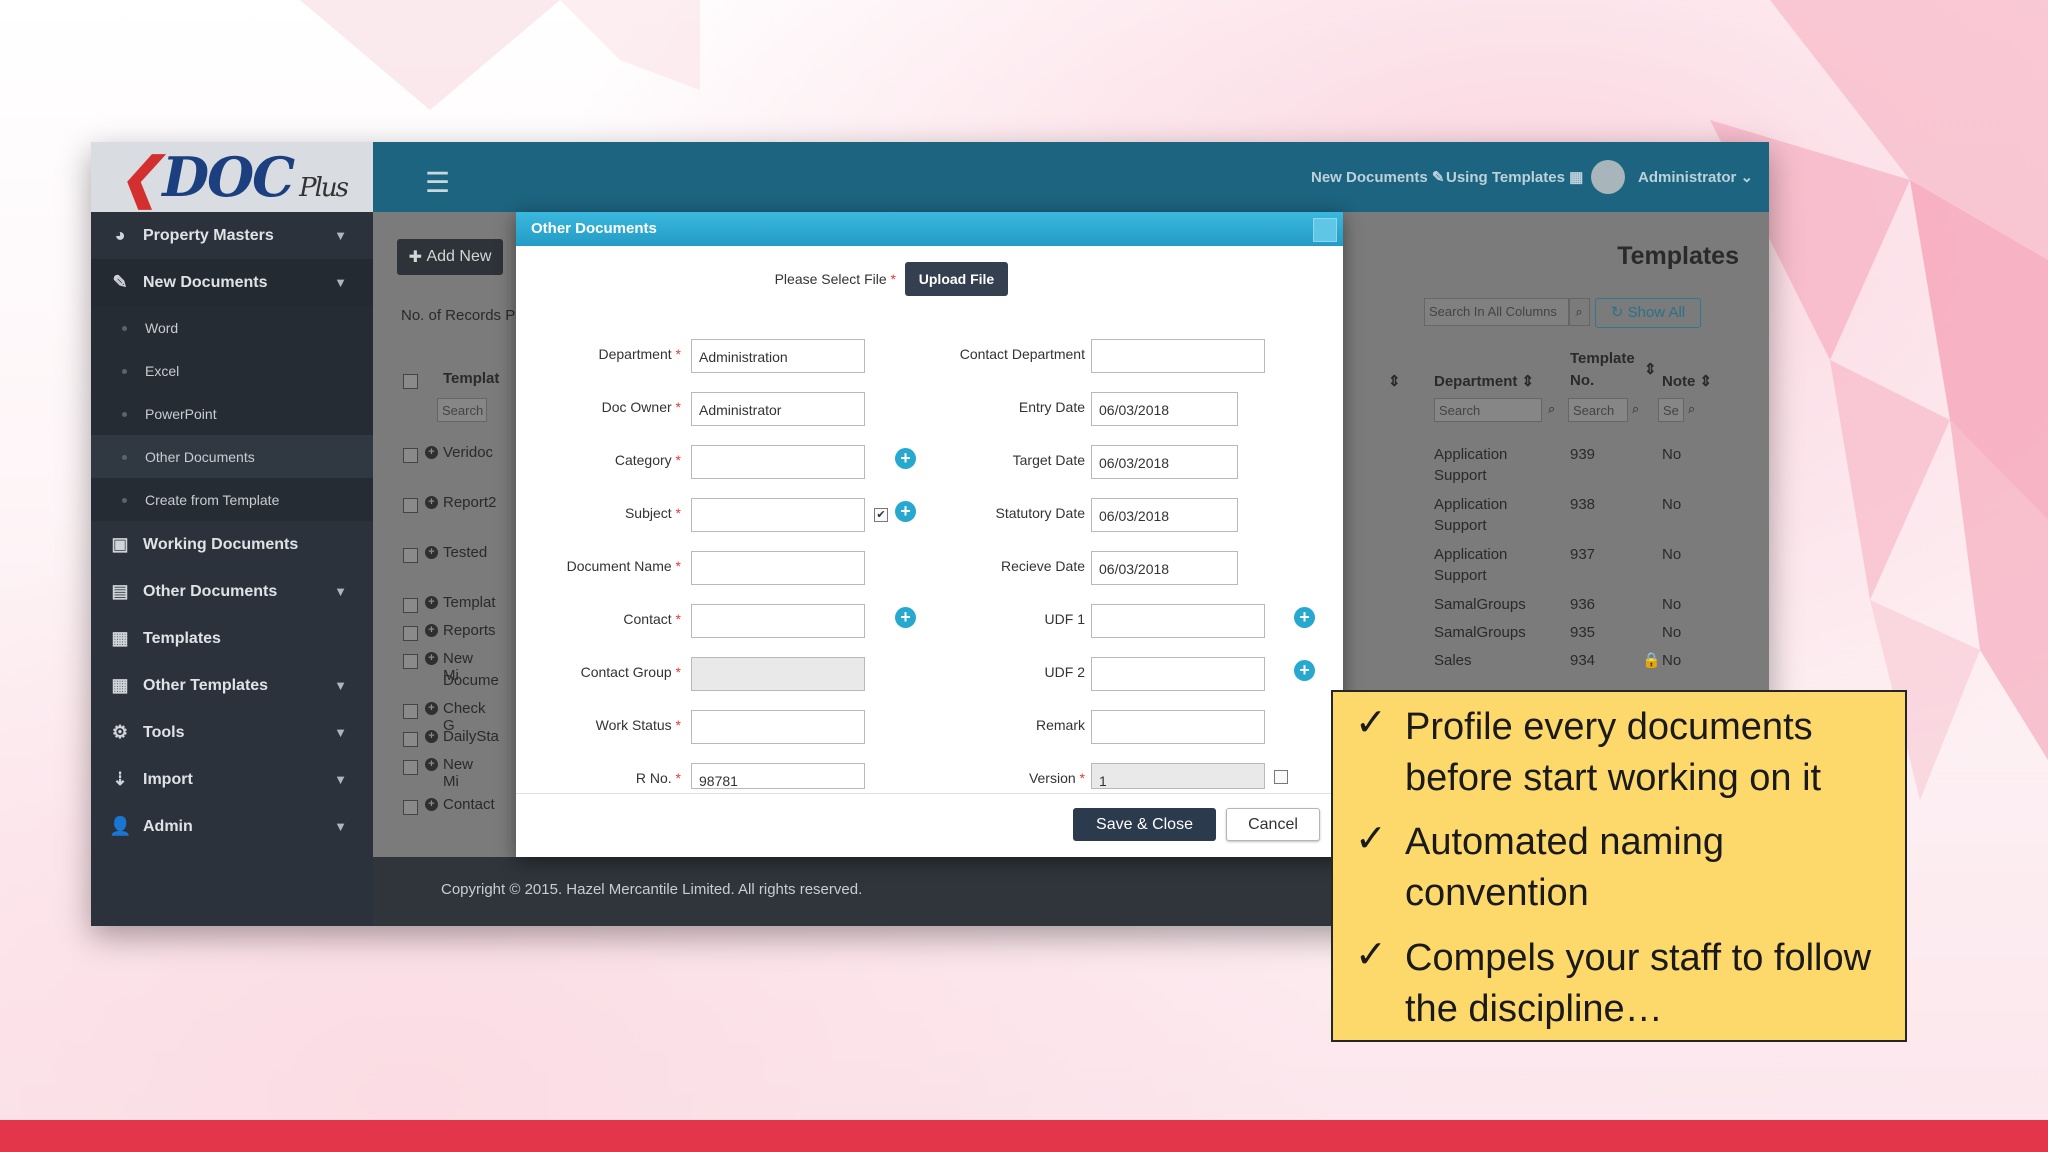 The width and height of the screenshot is (2048, 1152). I want to click on header-label: Note, so click(1679, 381).